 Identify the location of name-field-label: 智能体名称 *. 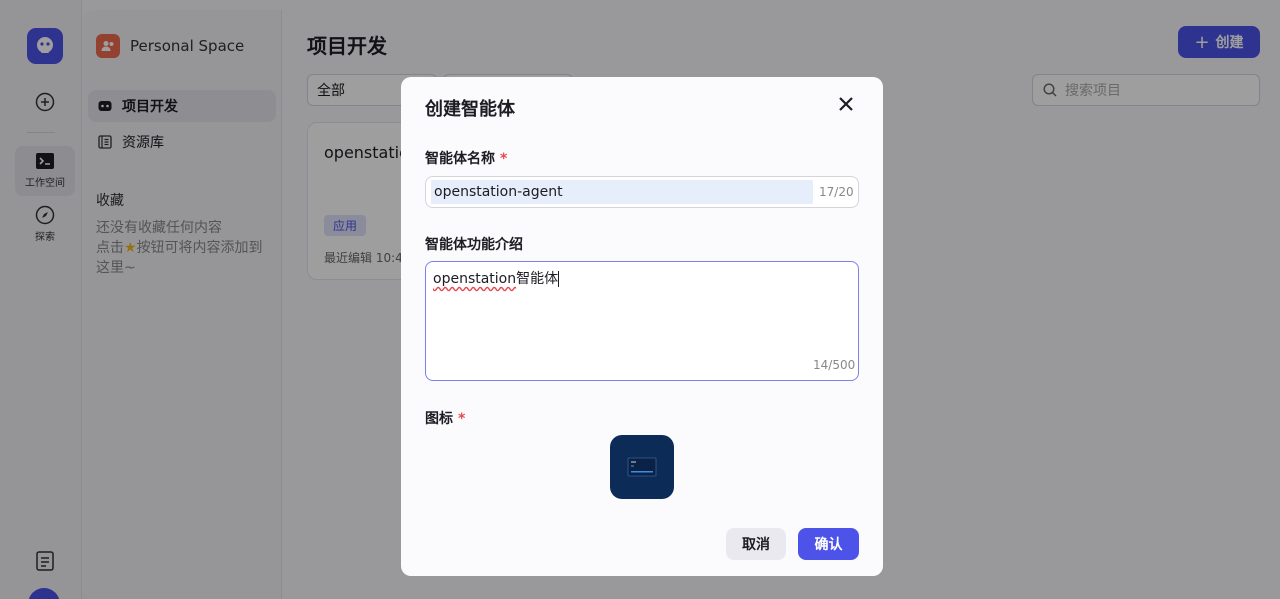
(466, 158).